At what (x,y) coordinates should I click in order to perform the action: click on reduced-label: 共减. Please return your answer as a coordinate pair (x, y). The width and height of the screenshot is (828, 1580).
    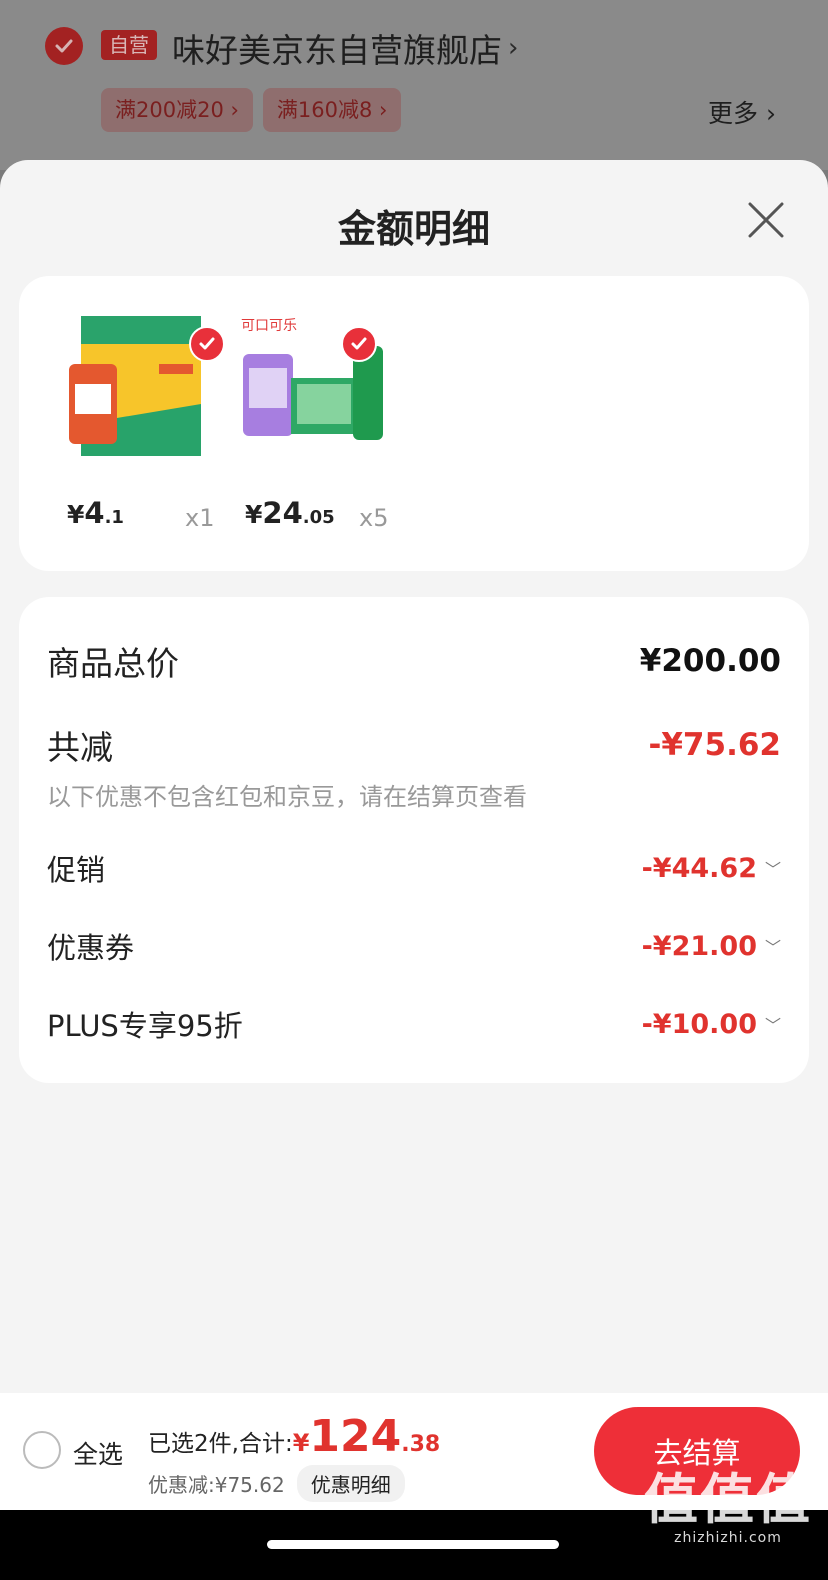
    Looking at the image, I should click on (80, 747).